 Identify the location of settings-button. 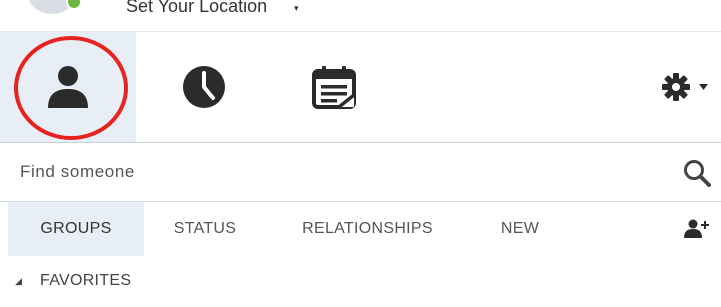
(685, 87).